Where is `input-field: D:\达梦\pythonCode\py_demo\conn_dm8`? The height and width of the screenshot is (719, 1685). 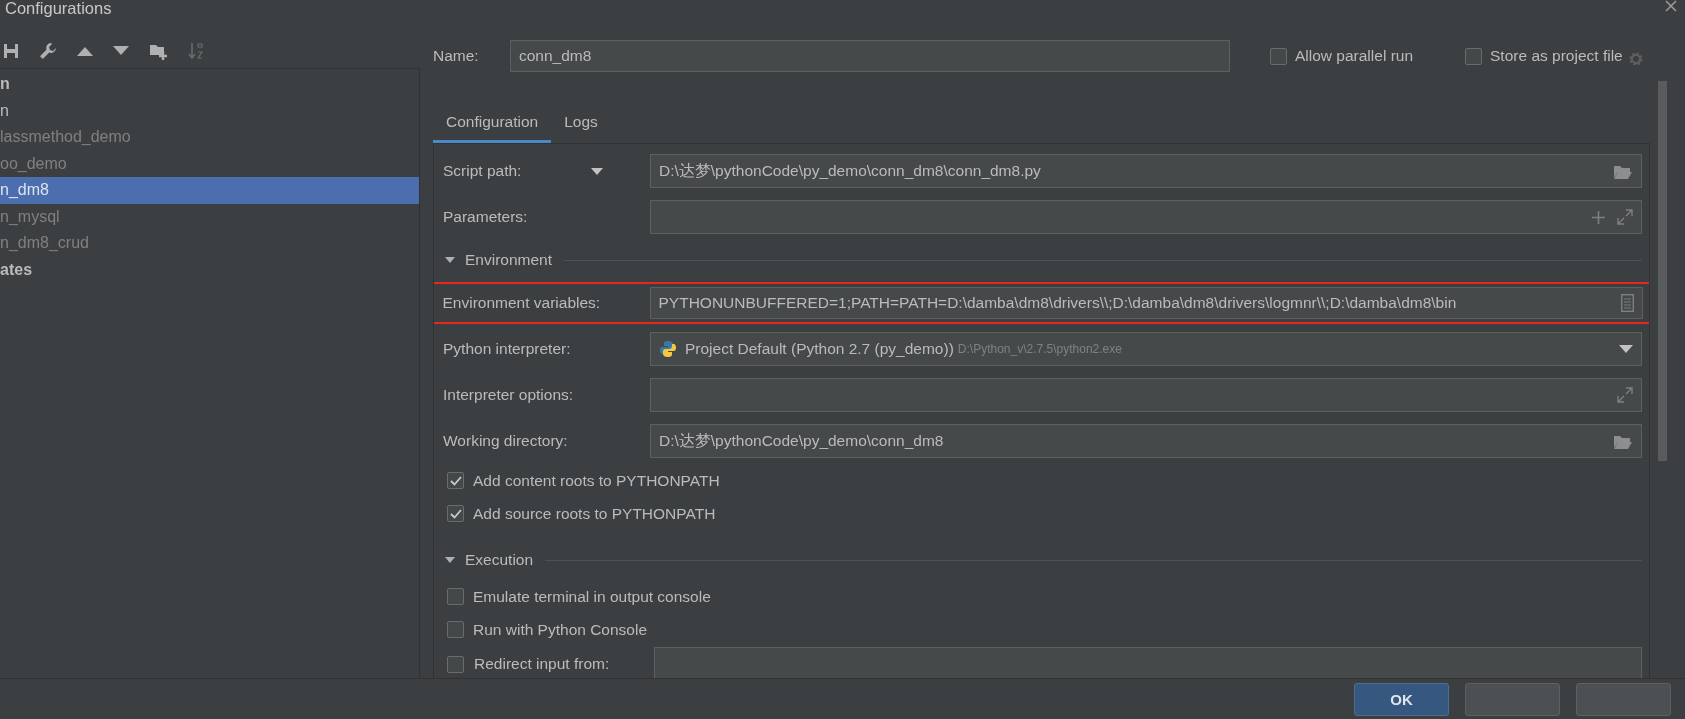
input-field: D:\达梦\pythonCode\py_demo\conn_dm8 is located at coordinates (1146, 441).